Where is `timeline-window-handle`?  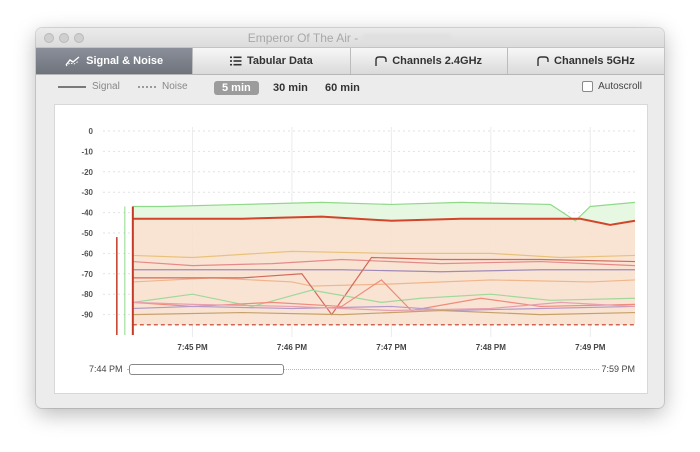
timeline-window-handle is located at coordinates (206, 369).